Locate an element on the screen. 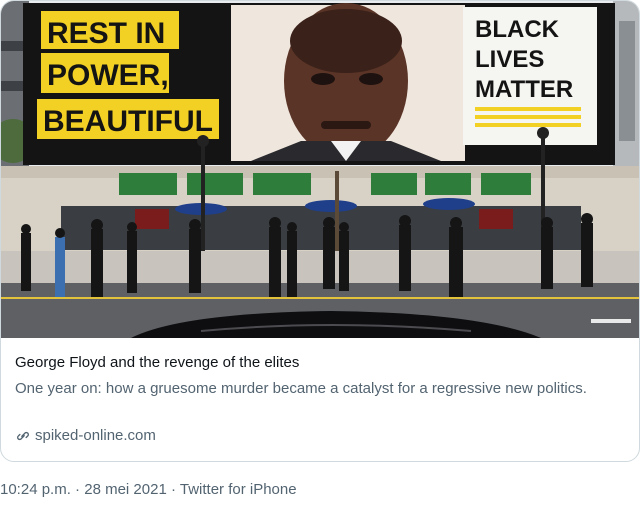 The height and width of the screenshot is (509, 640). blm-text-line-2: LIVES is located at coordinates (509, 59).